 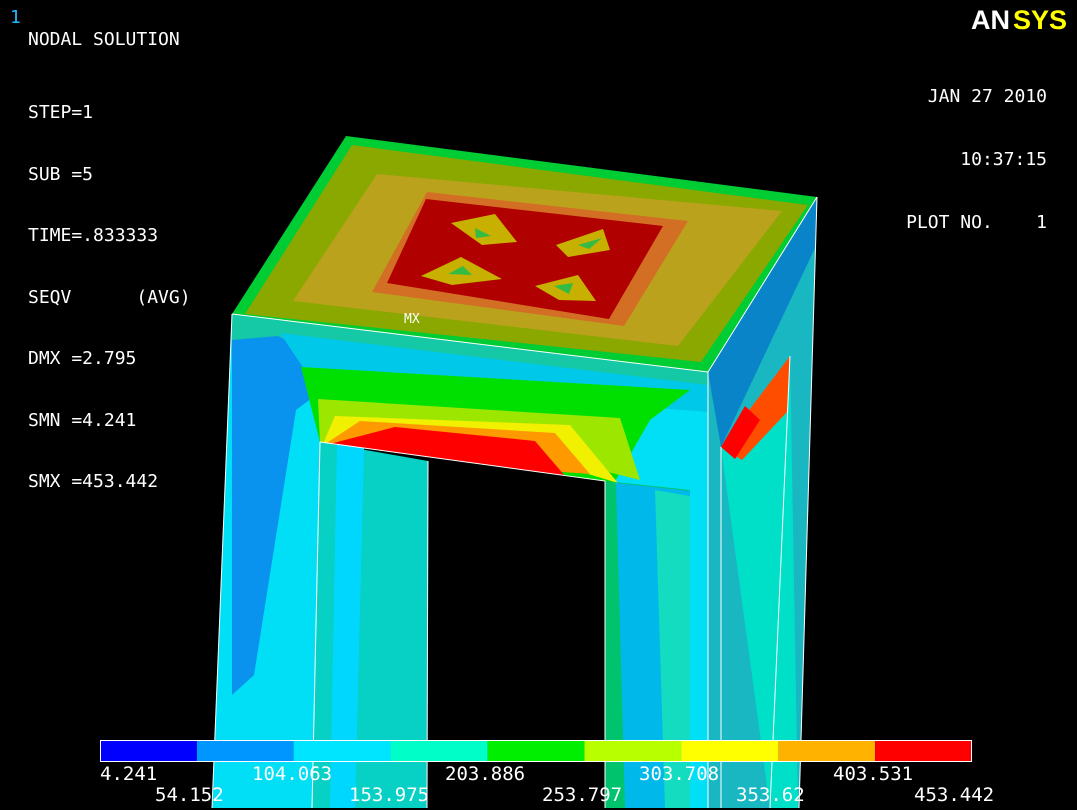 I want to click on solution-info-time: TIME=.833333, so click(x=93, y=235).